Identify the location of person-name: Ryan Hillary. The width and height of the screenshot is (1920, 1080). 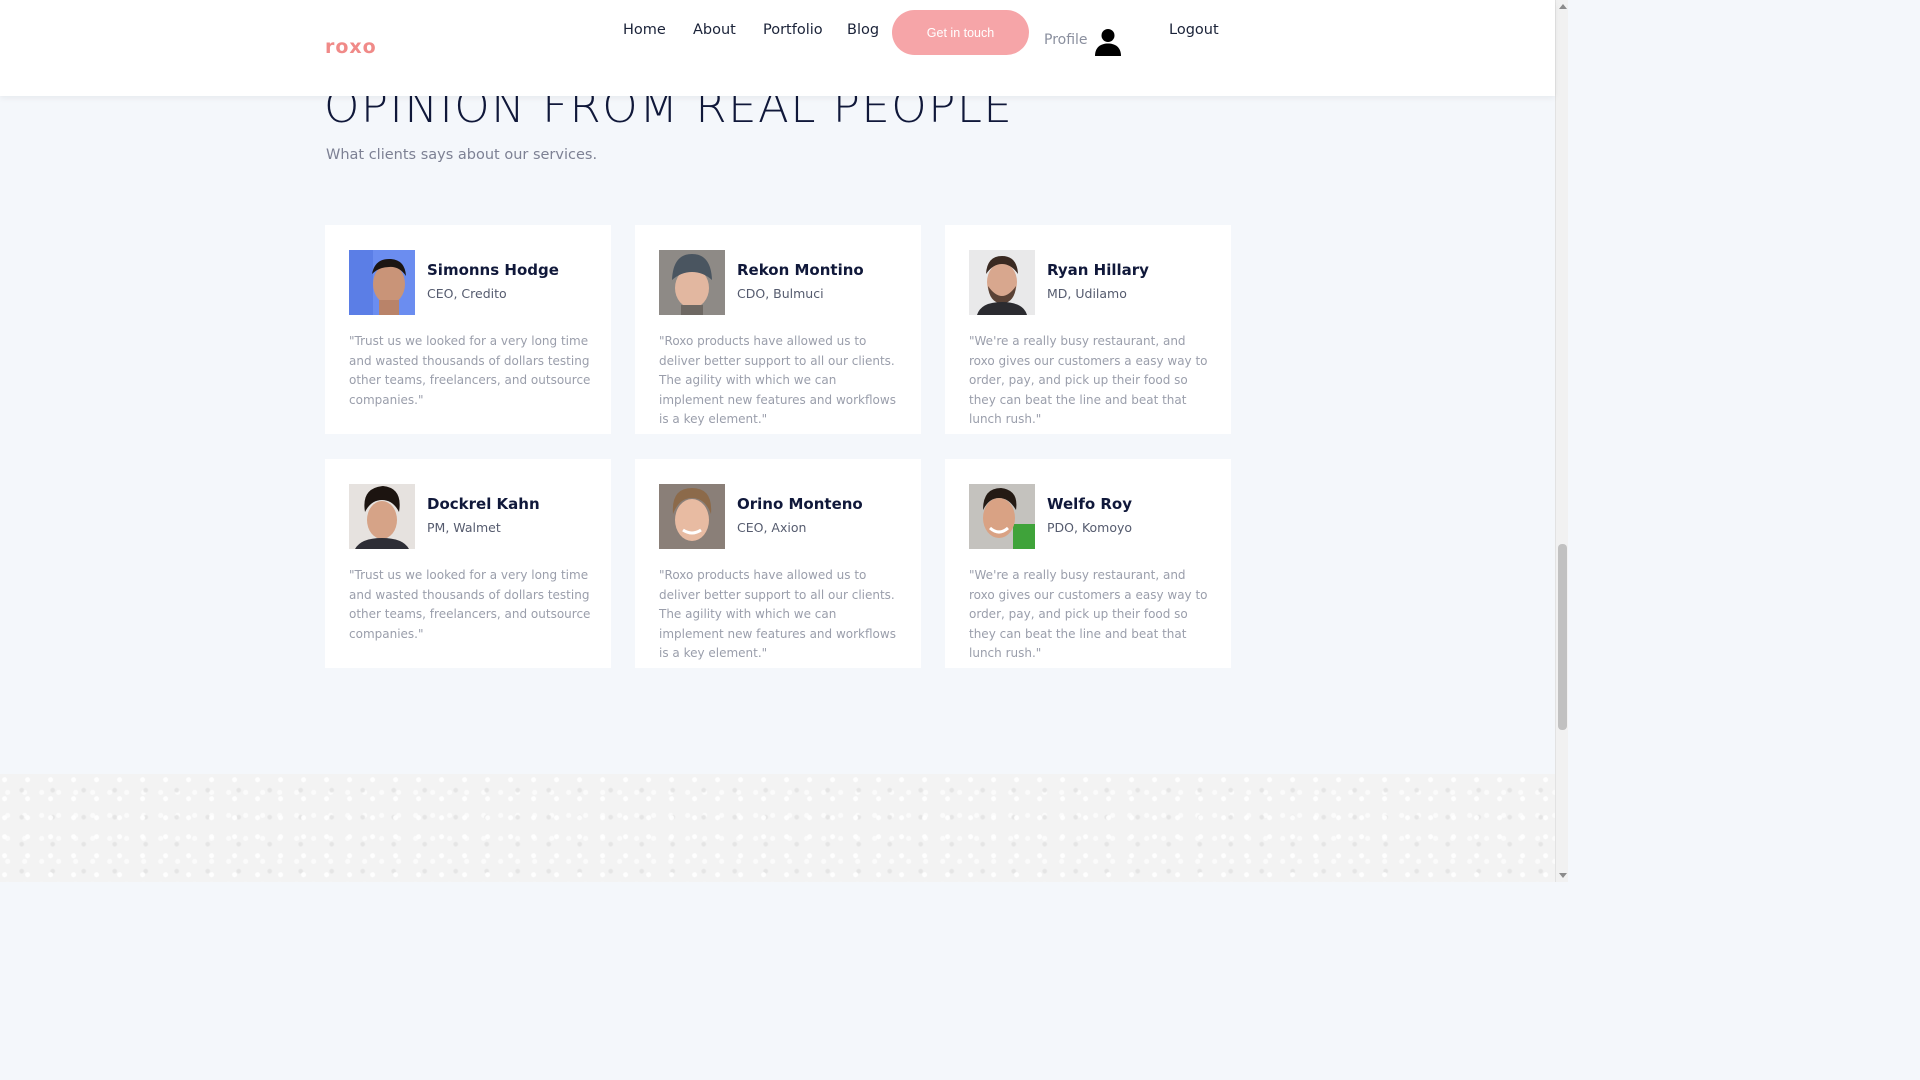
(1098, 270).